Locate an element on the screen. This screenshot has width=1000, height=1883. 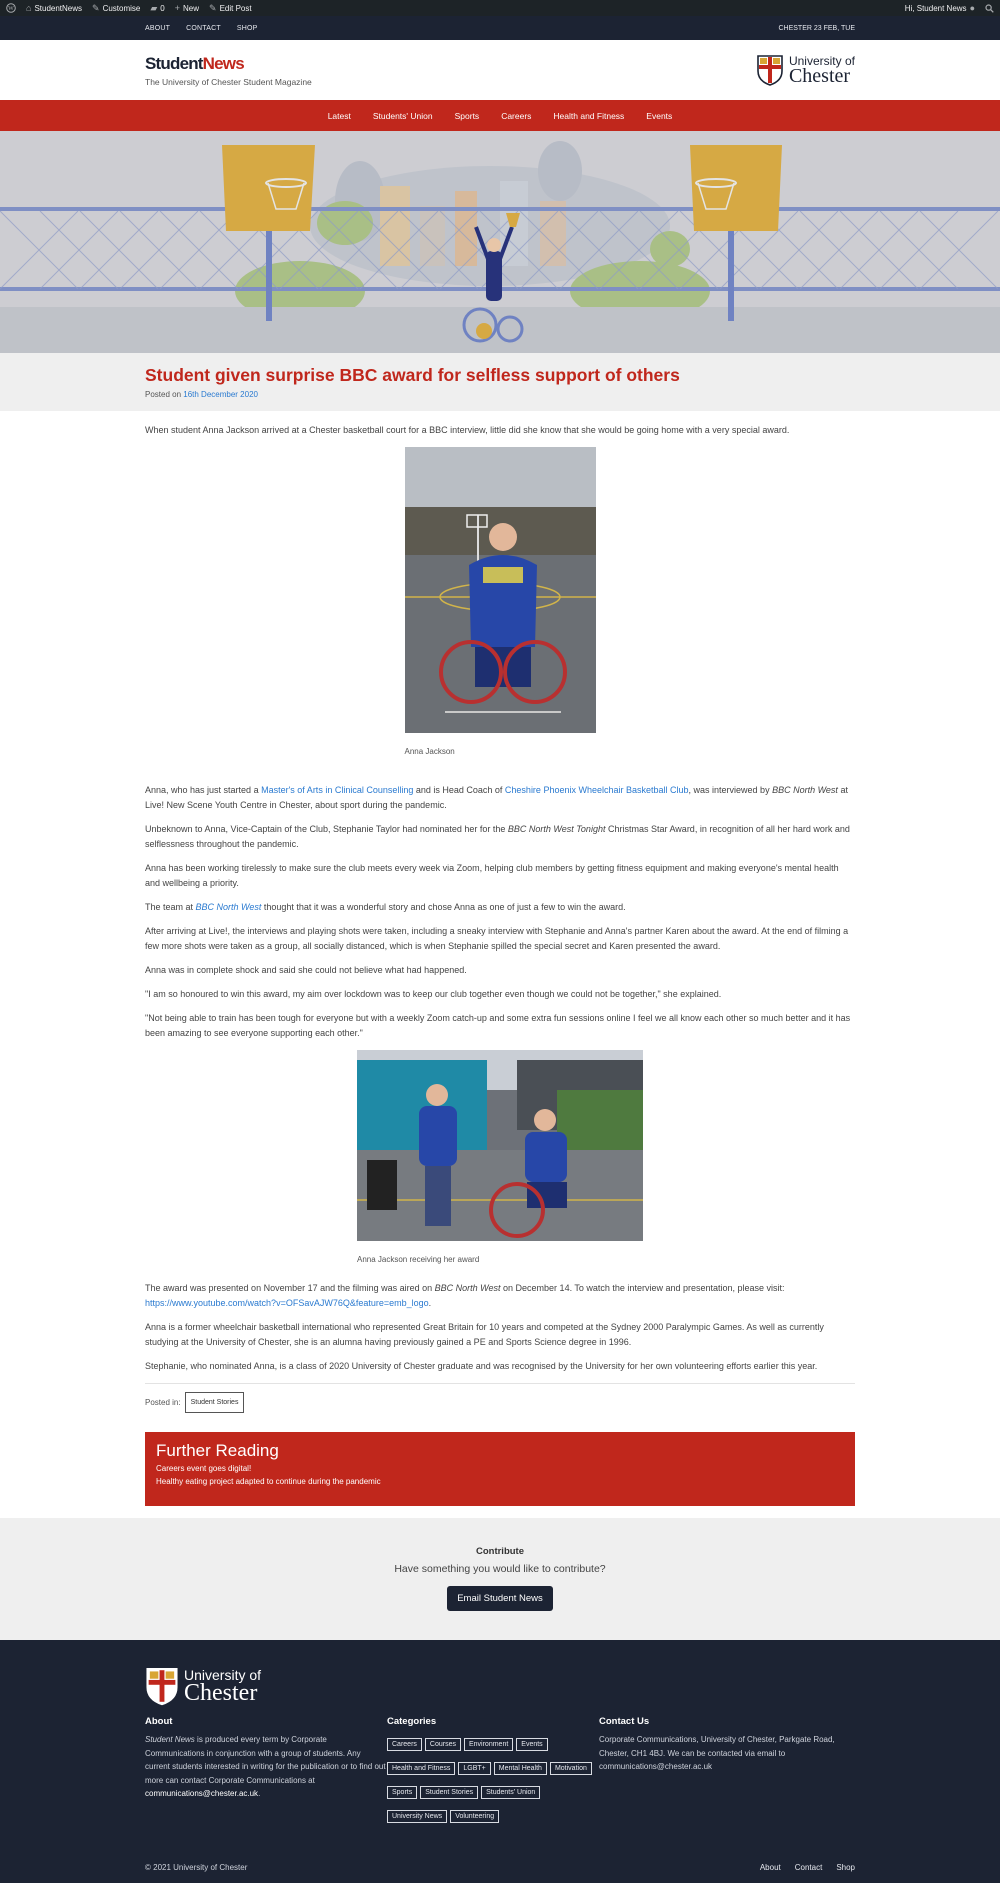
admin-site-link: ⌂ StudentNews is located at coordinates (54, 8).